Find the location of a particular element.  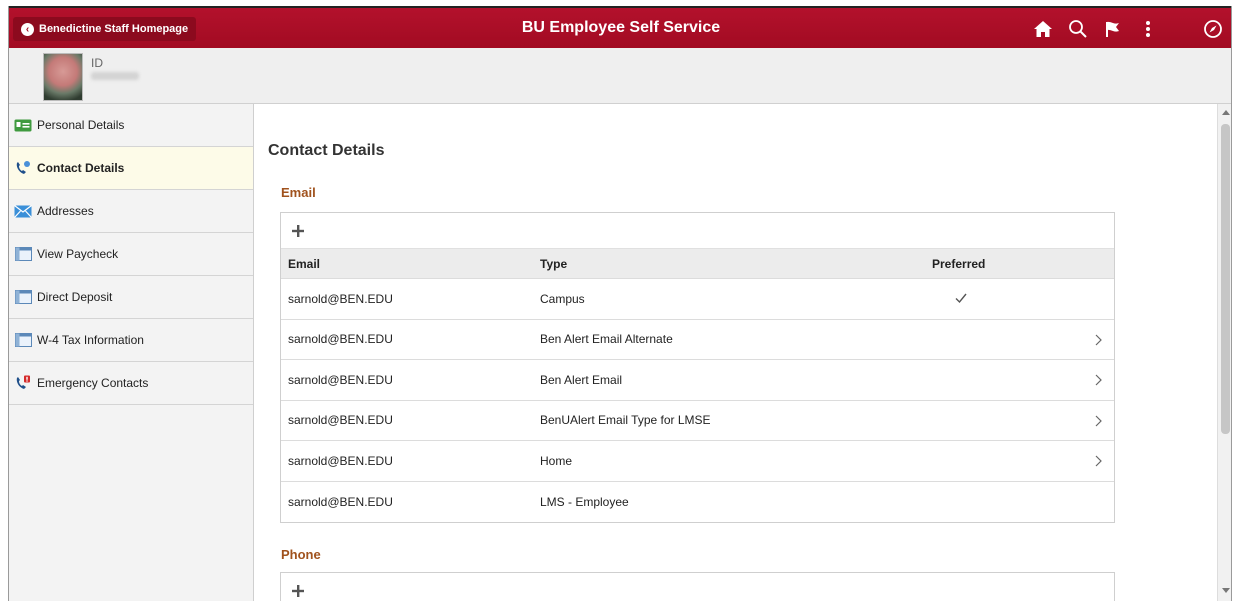

back-to-homepage-button: ‹ Benedictine Staff Homepage is located at coordinates (105, 29).